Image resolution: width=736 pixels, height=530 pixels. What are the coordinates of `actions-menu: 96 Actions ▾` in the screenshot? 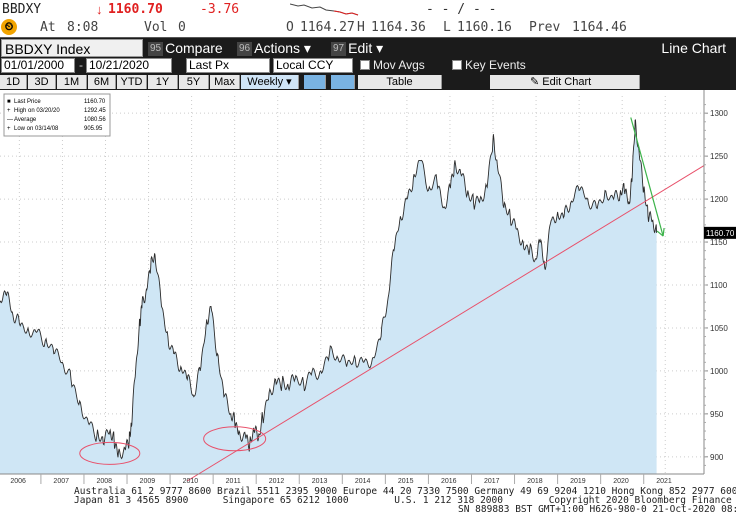 It's located at (274, 48).